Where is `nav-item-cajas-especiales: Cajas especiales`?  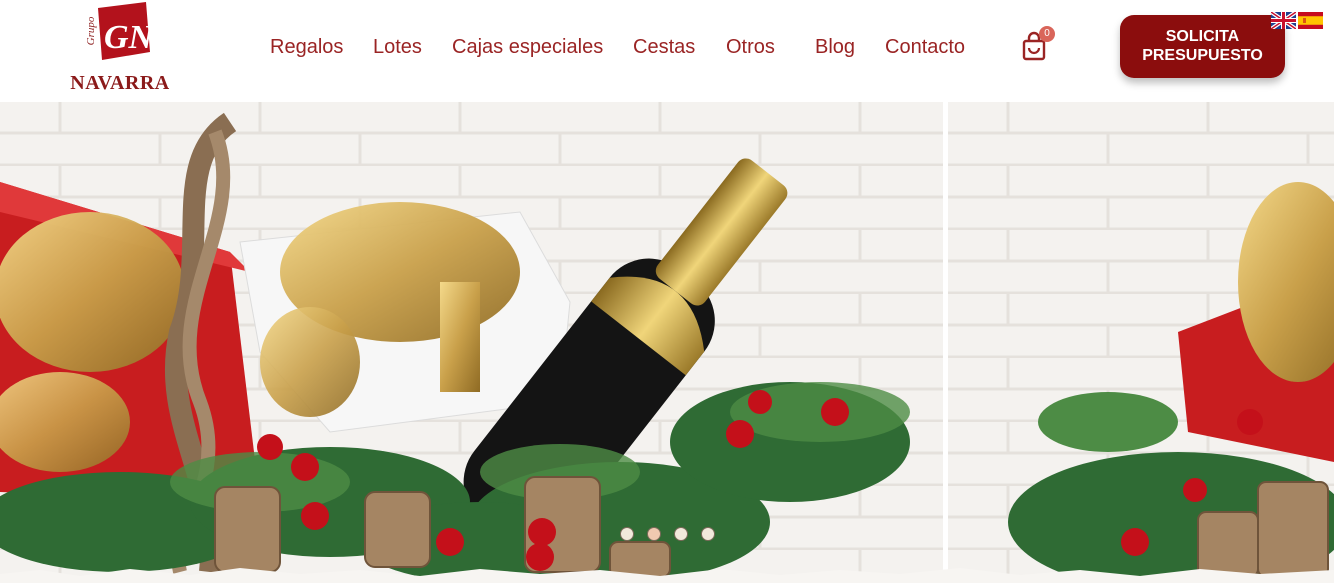
nav-item-cajas-especiales: Cajas especiales is located at coordinates (527, 47).